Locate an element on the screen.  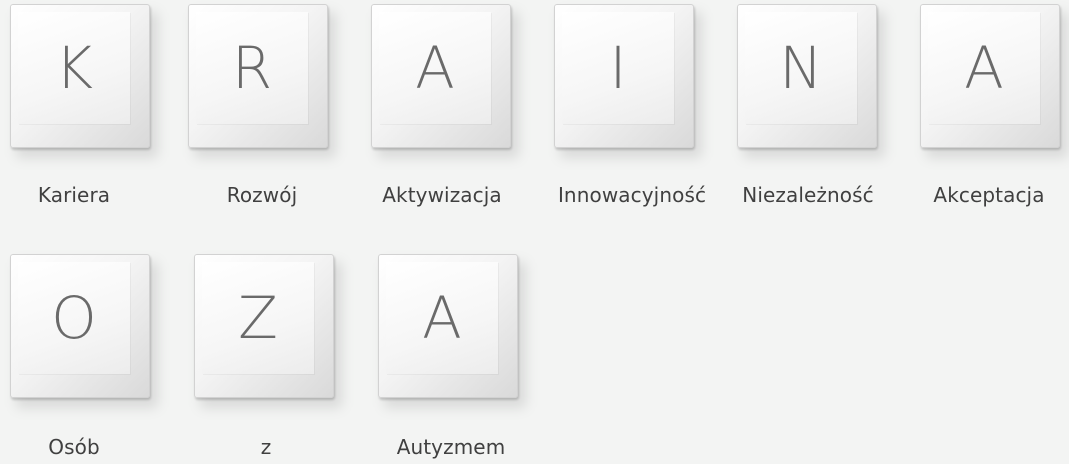
key-letter: O is located at coordinates (74, 318).